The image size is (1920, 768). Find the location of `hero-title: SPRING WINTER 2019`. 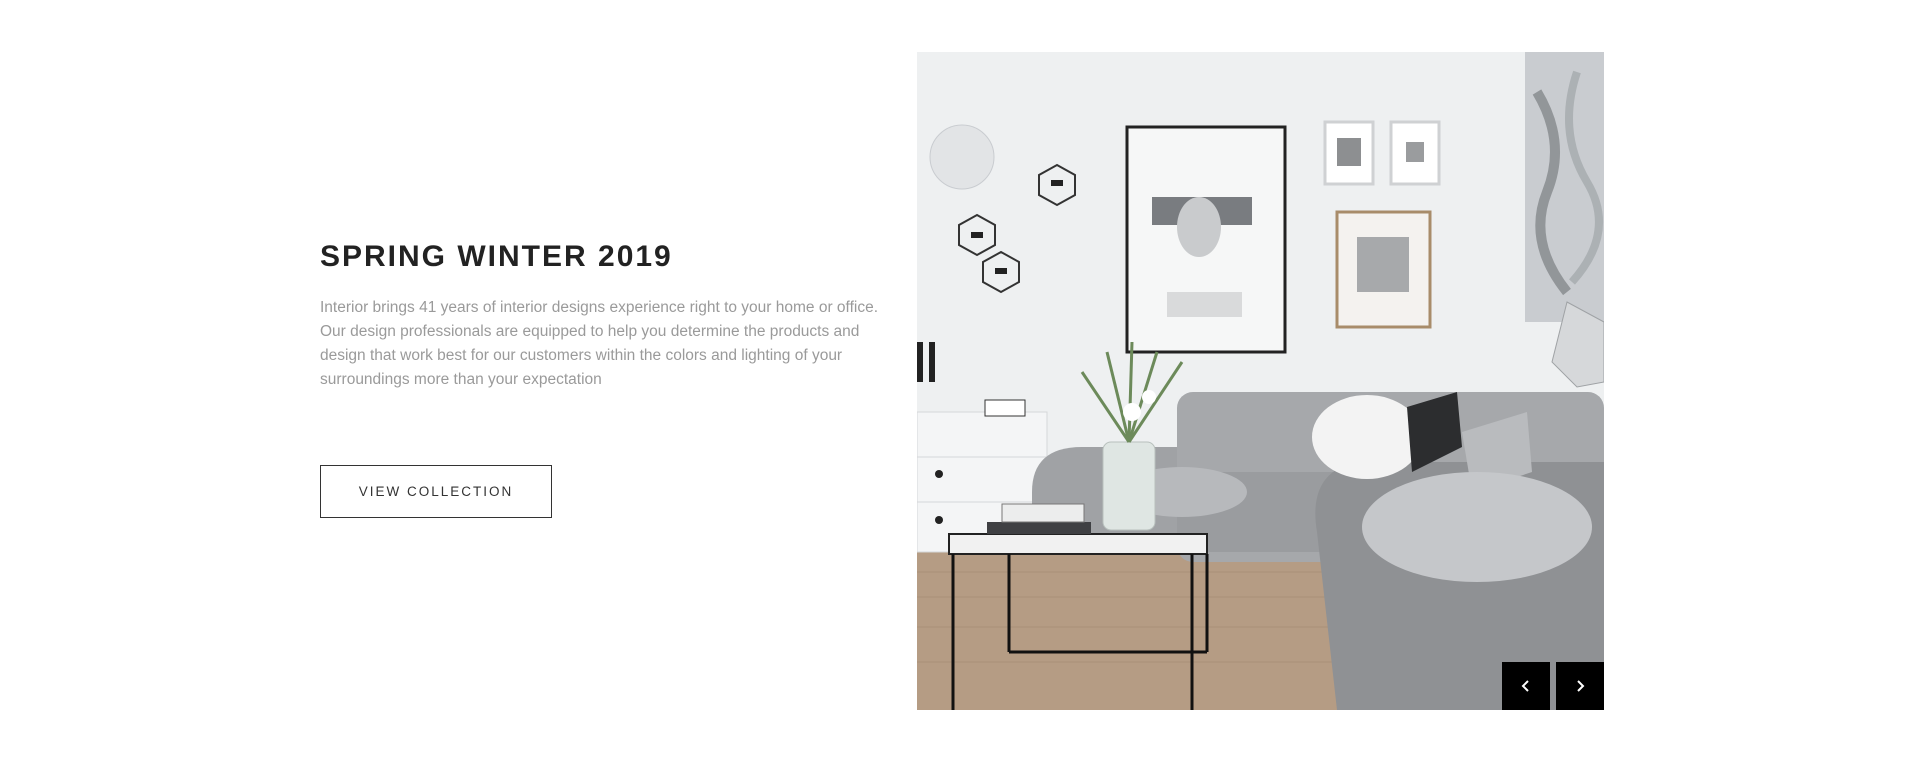

hero-title: SPRING WINTER 2019 is located at coordinates (496, 256).